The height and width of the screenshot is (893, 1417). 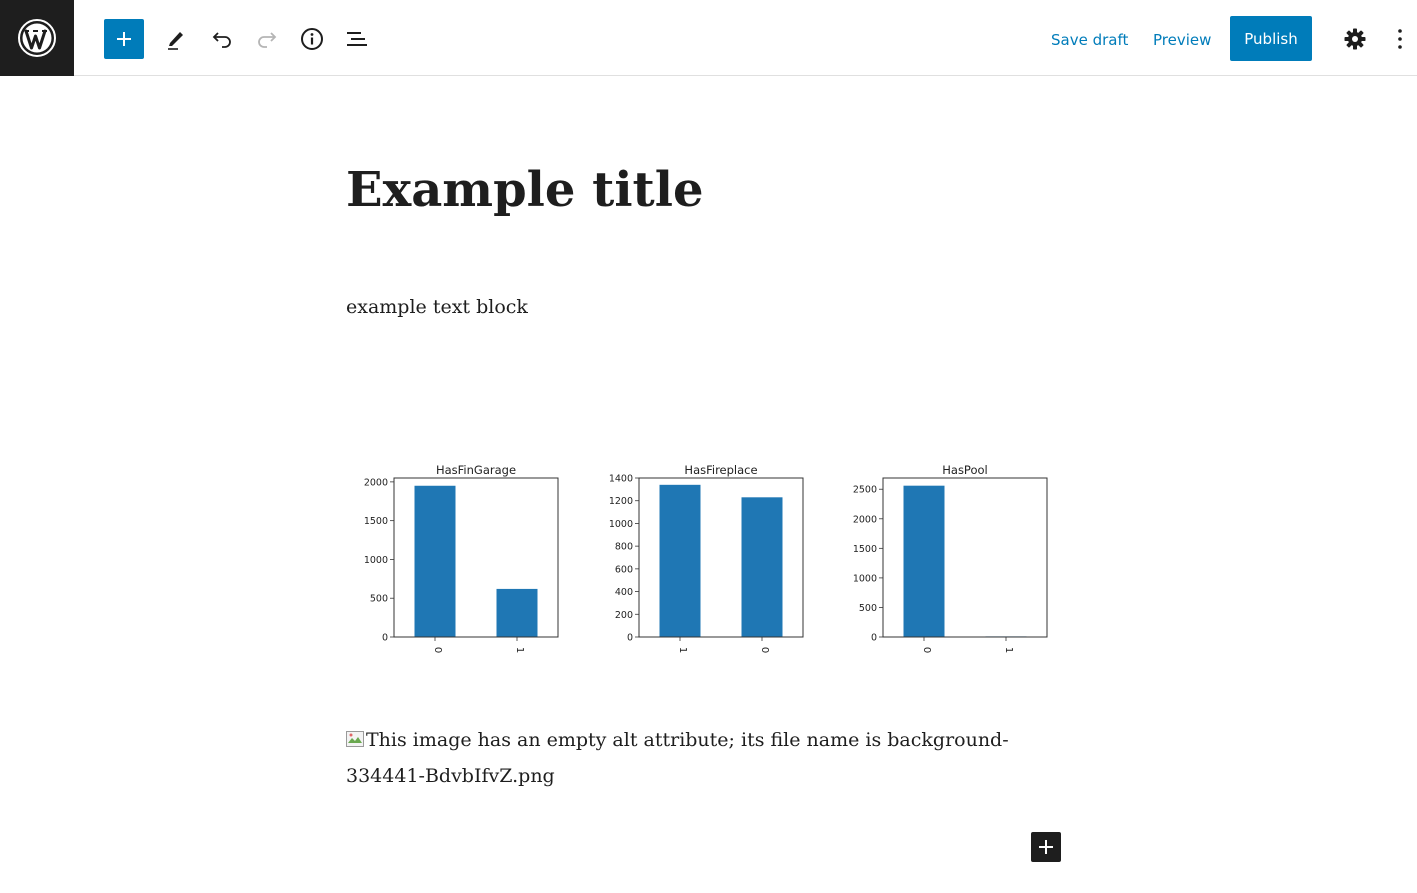 I want to click on settings-button, so click(x=1355, y=39).